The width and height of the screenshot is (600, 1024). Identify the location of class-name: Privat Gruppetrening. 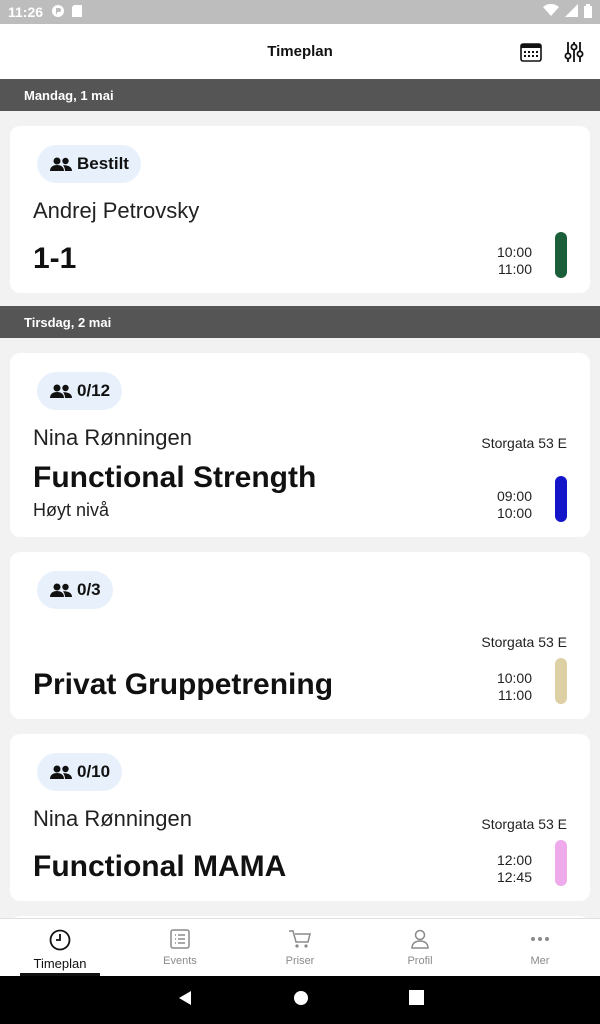
(183, 684).